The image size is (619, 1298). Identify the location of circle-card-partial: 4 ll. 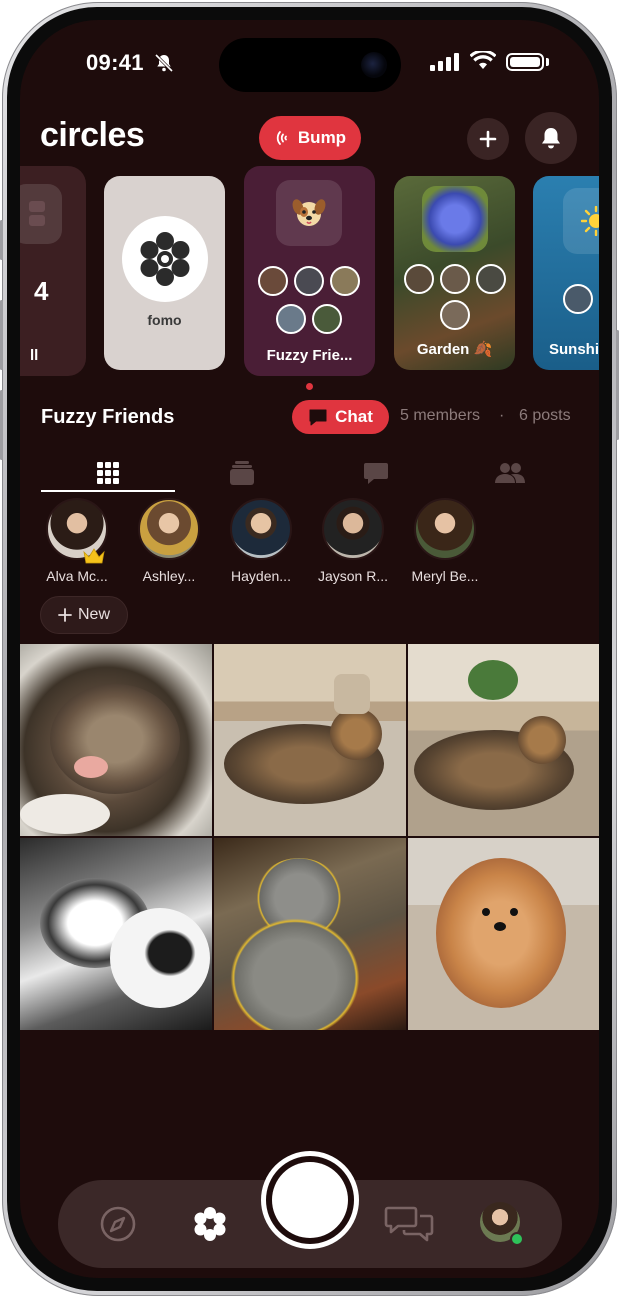
(53, 271).